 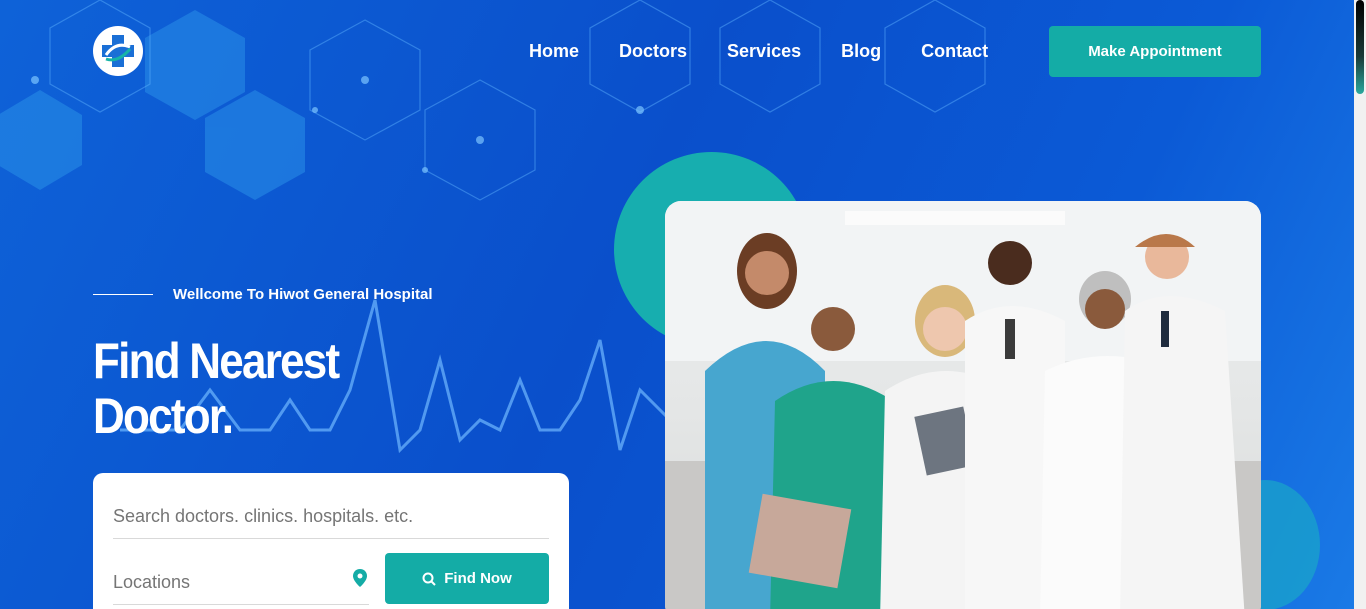 I want to click on main-navigation: Home Doctors Services Blog Contact, so click(x=778, y=51).